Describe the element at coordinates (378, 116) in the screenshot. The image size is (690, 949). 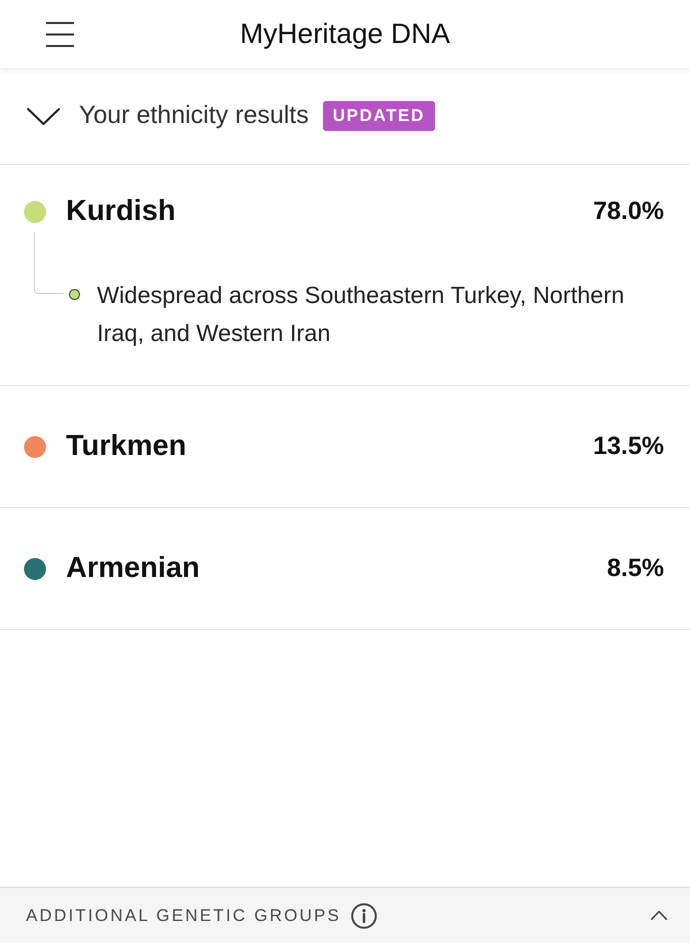
I see `updated-badge: UPDATED` at that location.